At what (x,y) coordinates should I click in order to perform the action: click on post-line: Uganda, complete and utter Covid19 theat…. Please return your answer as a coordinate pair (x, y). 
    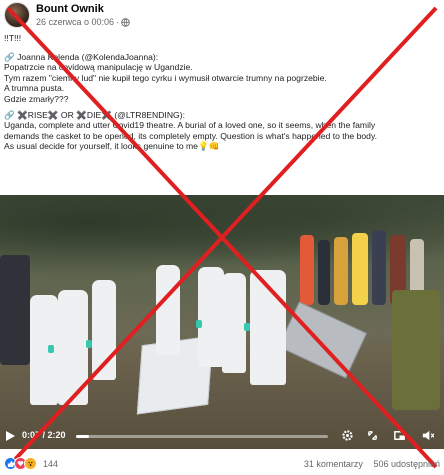
    Looking at the image, I should click on (190, 125).